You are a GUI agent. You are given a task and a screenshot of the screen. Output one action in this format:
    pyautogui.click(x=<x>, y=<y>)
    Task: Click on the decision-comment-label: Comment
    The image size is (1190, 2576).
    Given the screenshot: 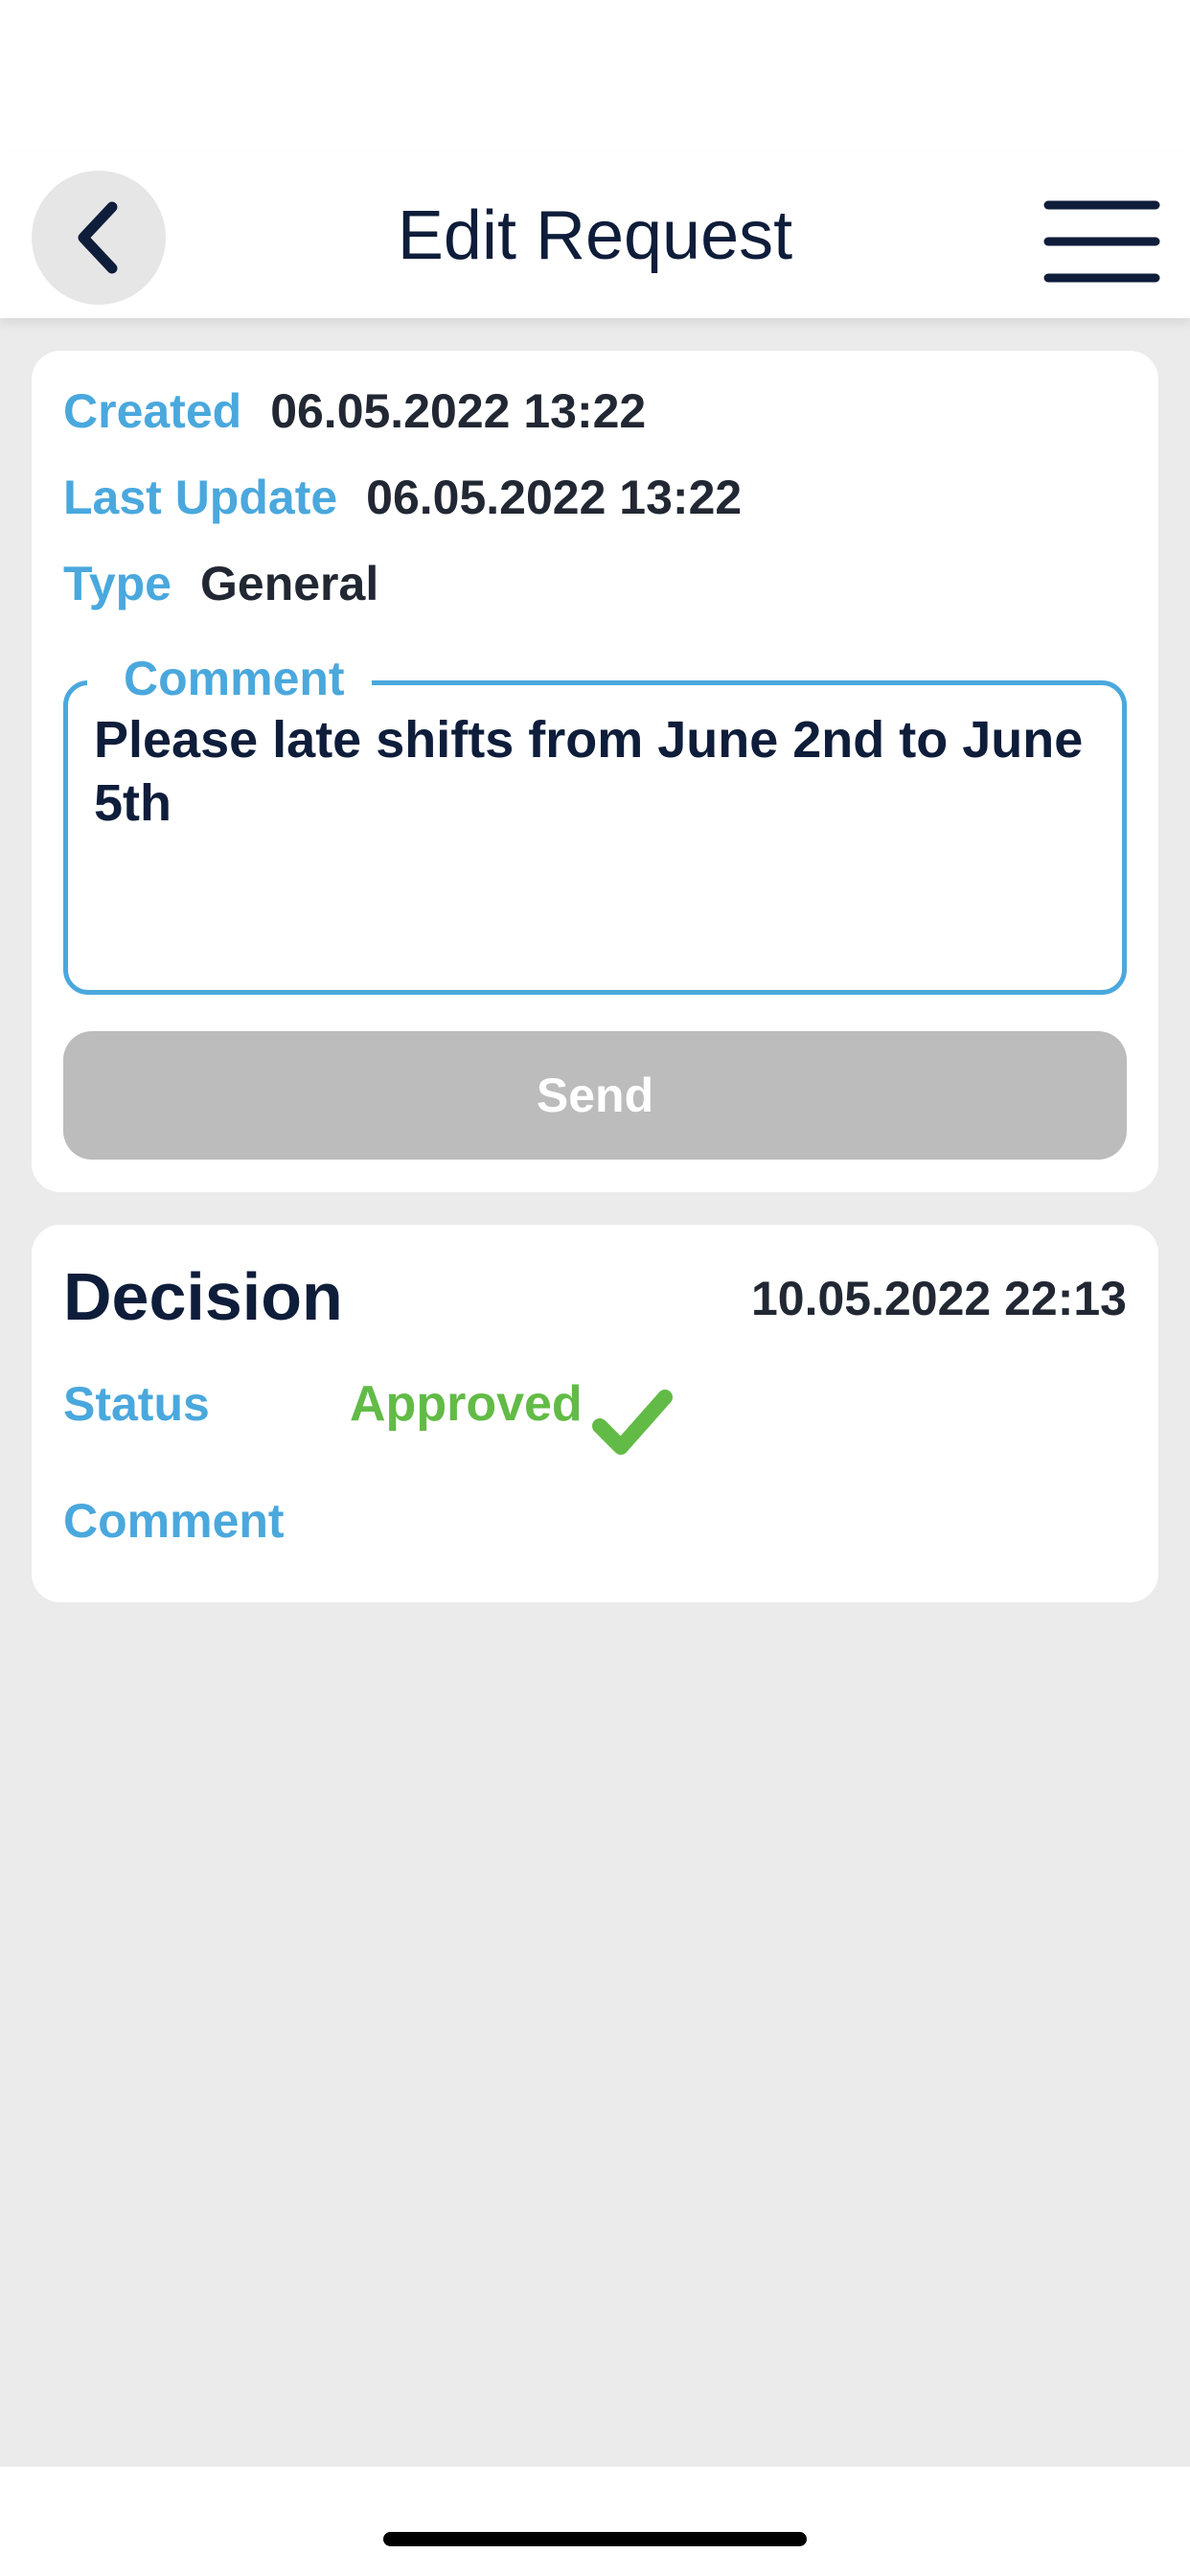 What is the action you would take?
    pyautogui.click(x=174, y=1521)
    